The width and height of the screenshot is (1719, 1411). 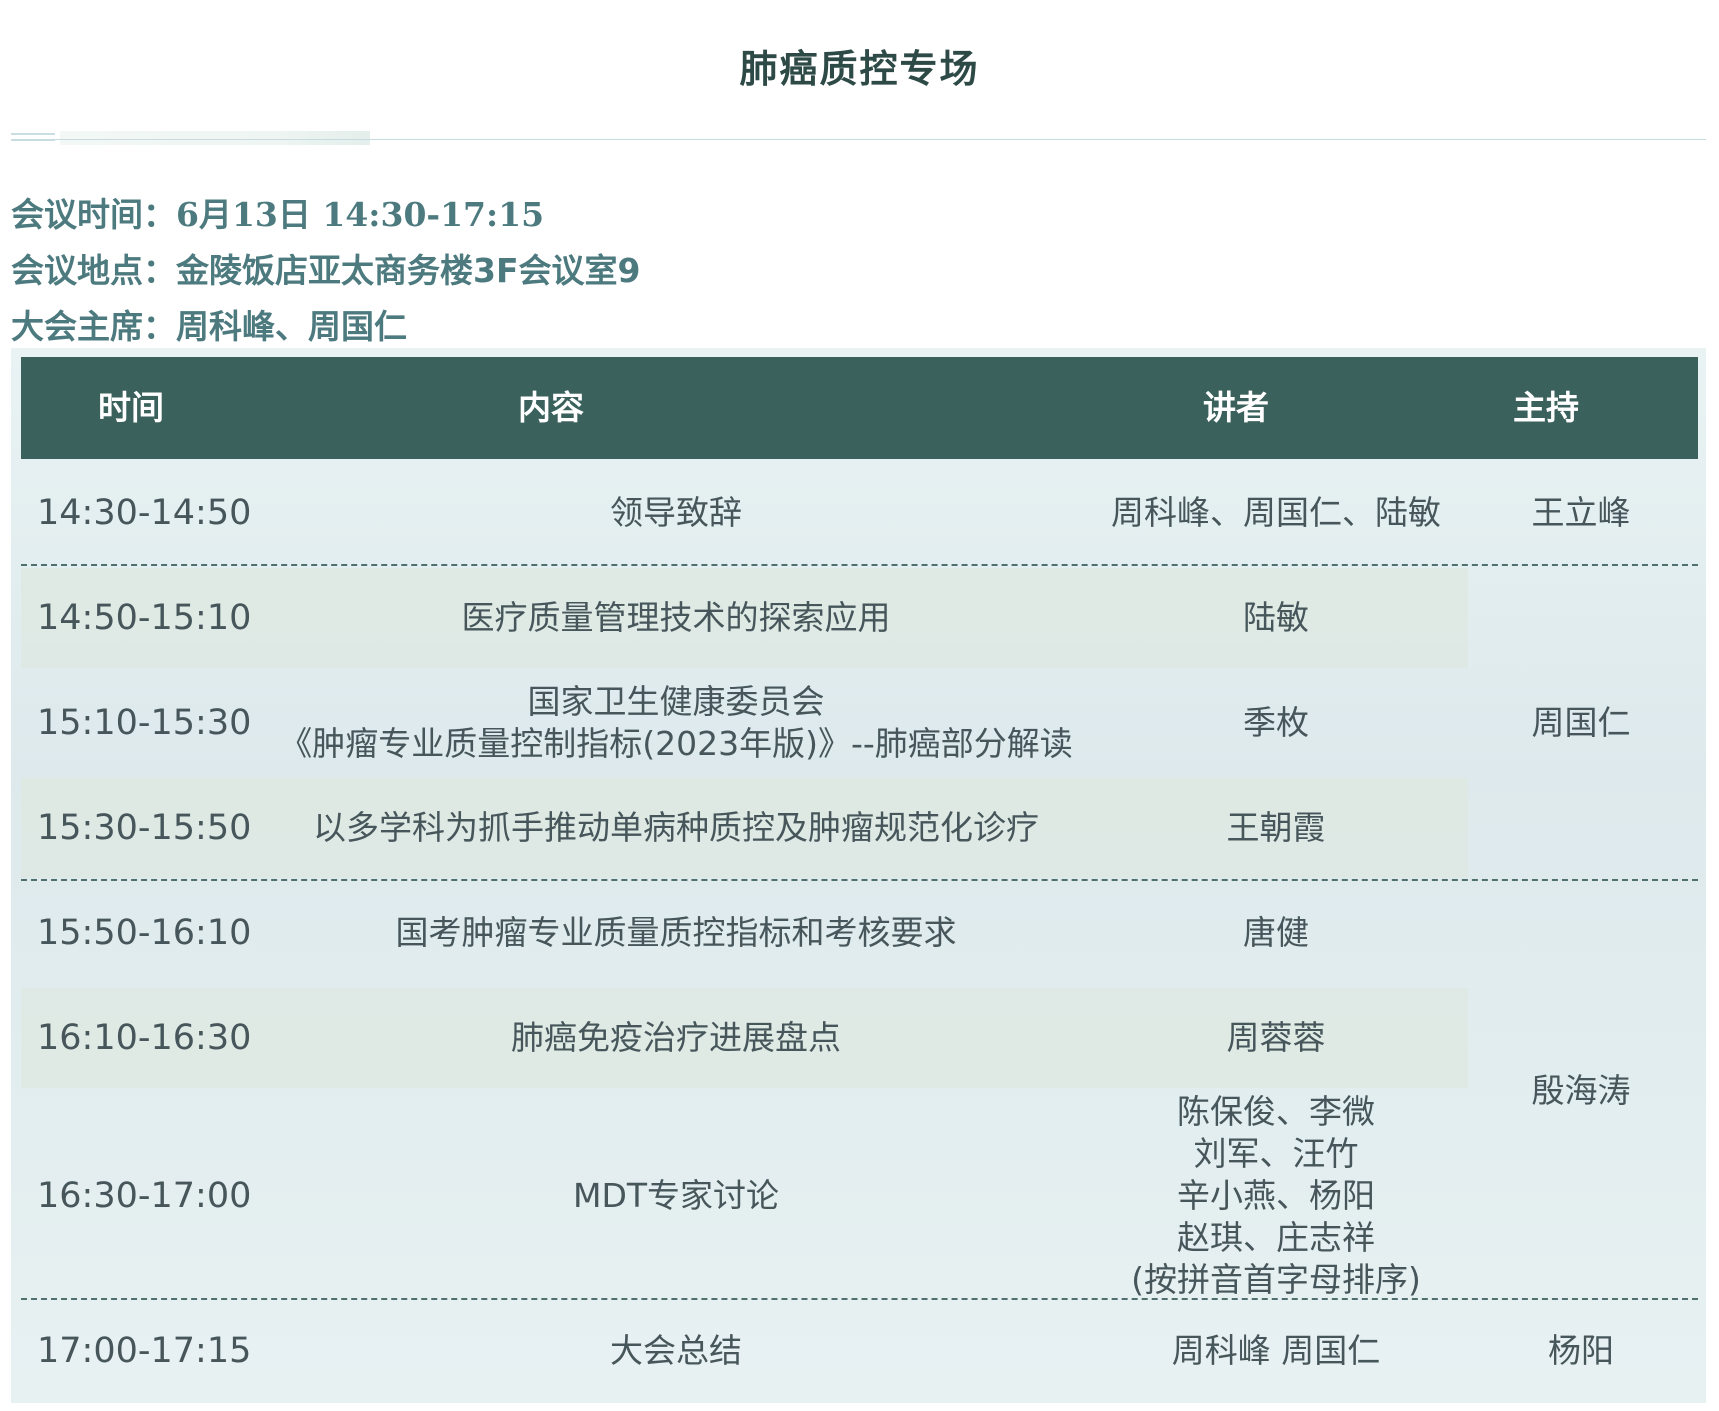 I want to click on row-host: 殷海涛, so click(x=1581, y=1090).